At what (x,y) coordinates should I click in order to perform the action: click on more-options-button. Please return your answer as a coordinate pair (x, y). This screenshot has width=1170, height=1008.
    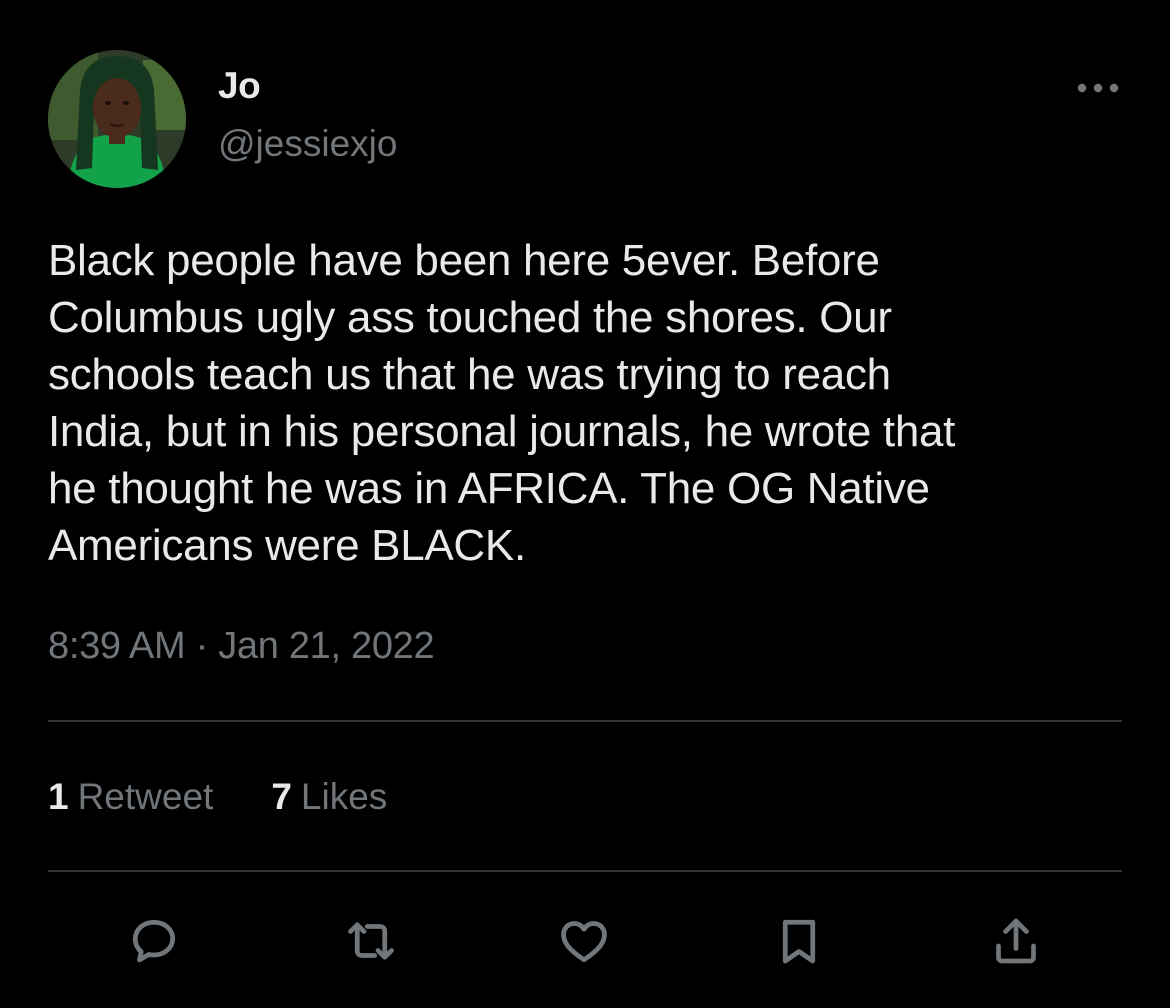
    Looking at the image, I should click on (1098, 88).